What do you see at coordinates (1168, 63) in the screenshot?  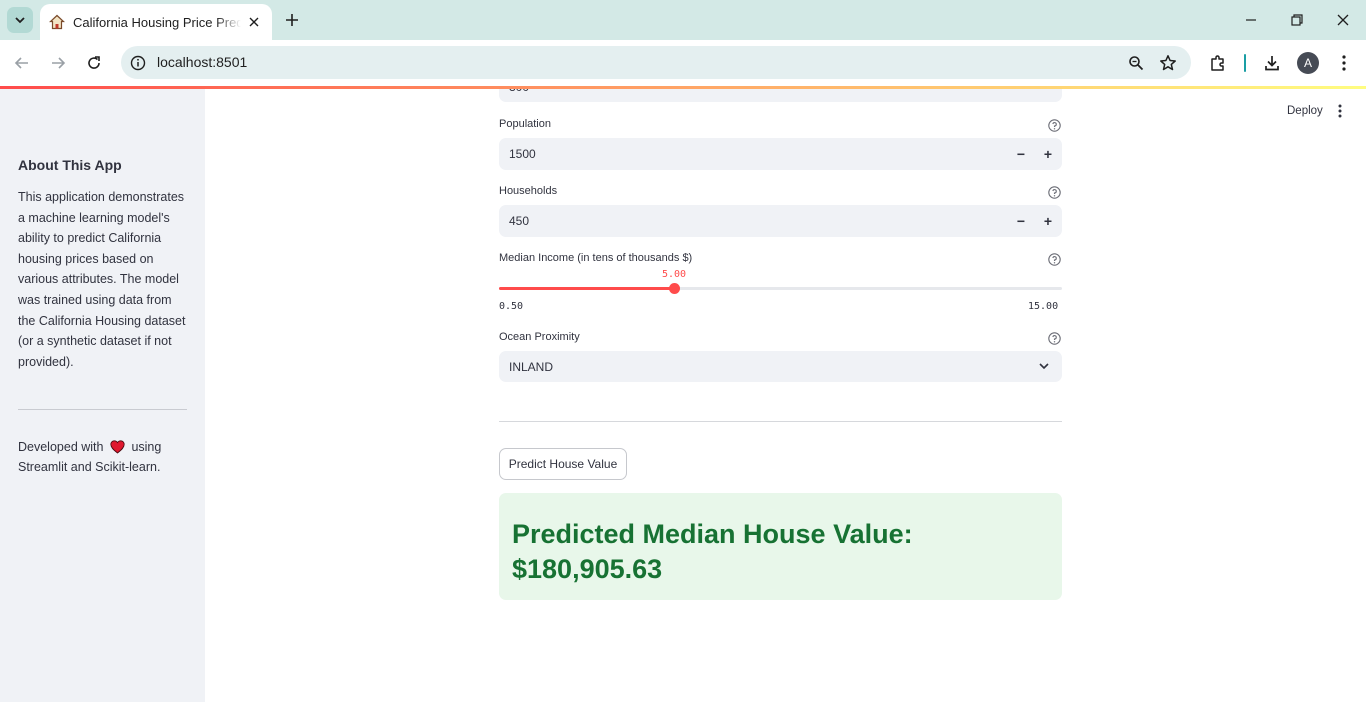 I see `bookmark-star-icon` at bounding box center [1168, 63].